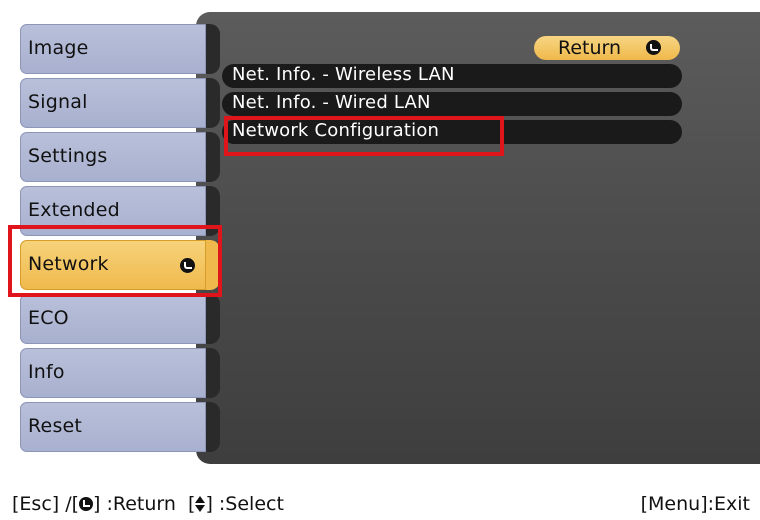 Image resolution: width=760 pixels, height=520 pixels. I want to click on help-select-suffix: ] :Select, so click(244, 504).